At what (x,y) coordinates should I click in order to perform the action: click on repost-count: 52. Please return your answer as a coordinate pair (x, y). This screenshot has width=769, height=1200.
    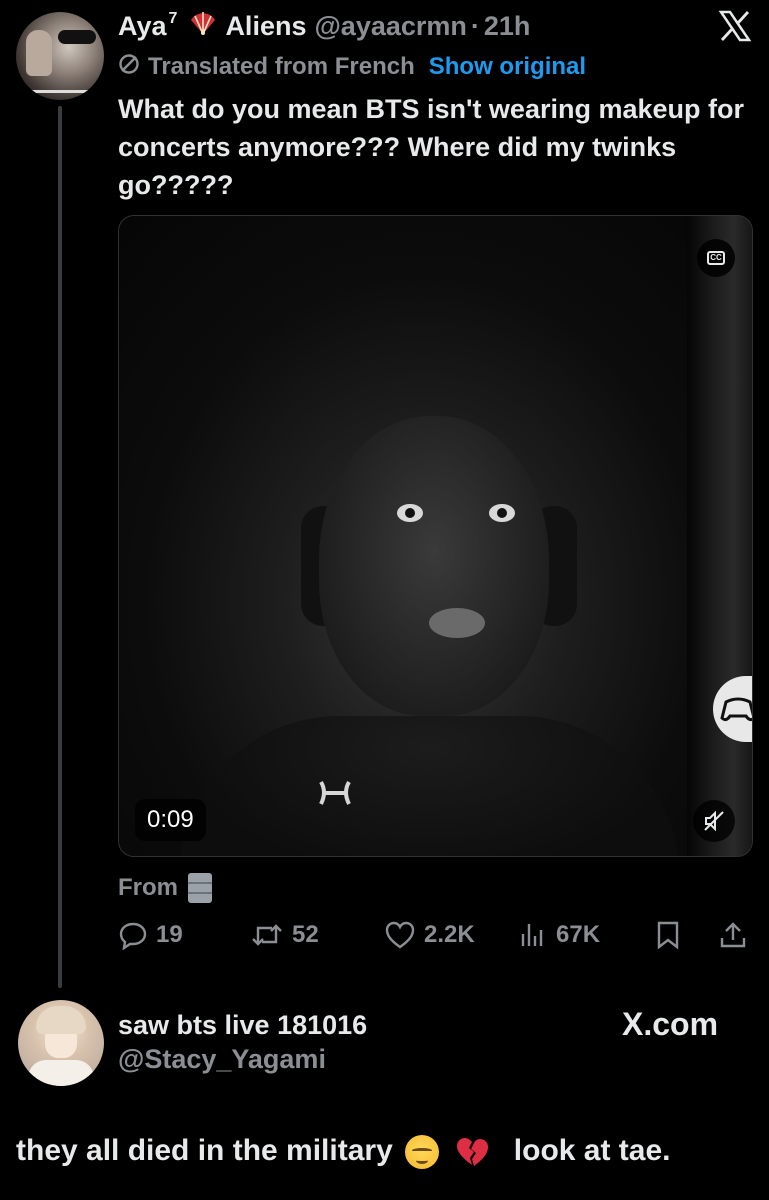
    Looking at the image, I should click on (305, 934).